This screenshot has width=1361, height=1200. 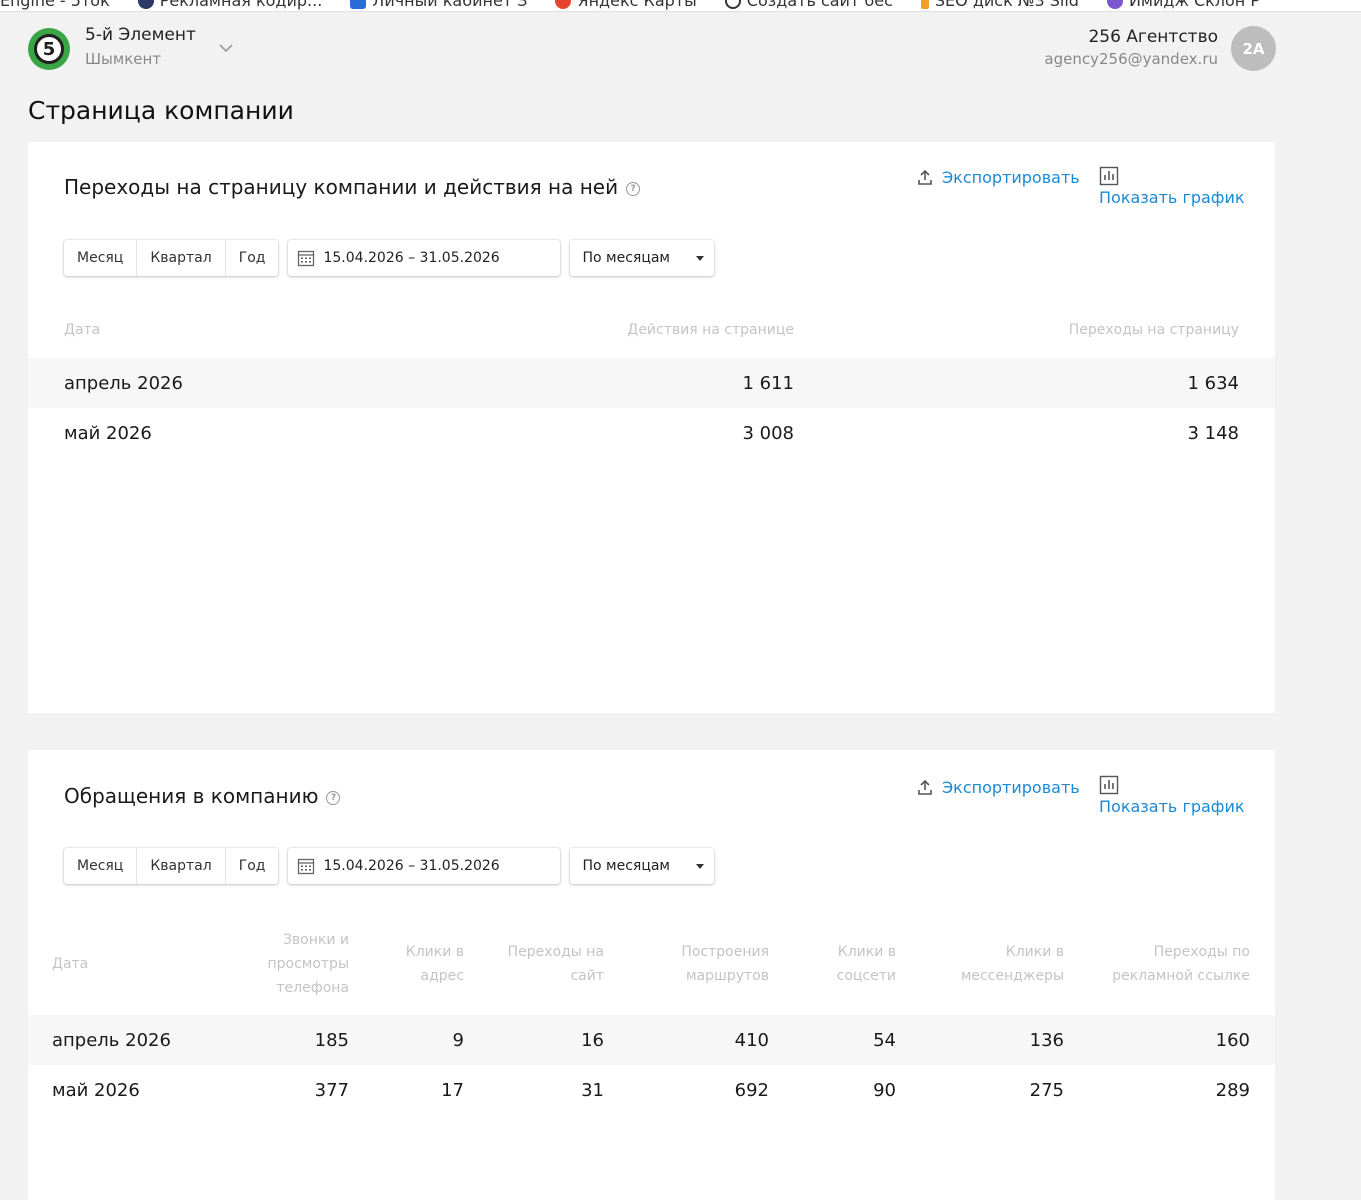 I want to click on column-header: Переходы на страницу, so click(x=1154, y=330).